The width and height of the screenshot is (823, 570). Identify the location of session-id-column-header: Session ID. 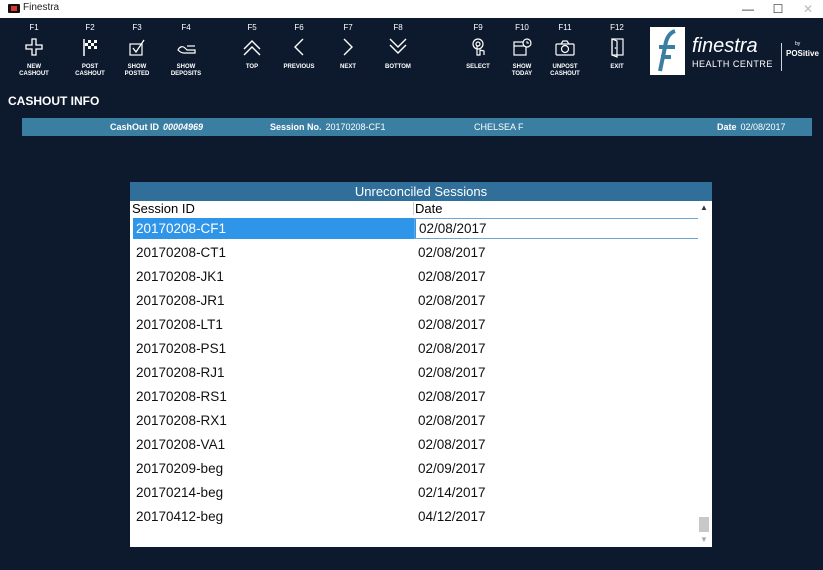
(163, 208).